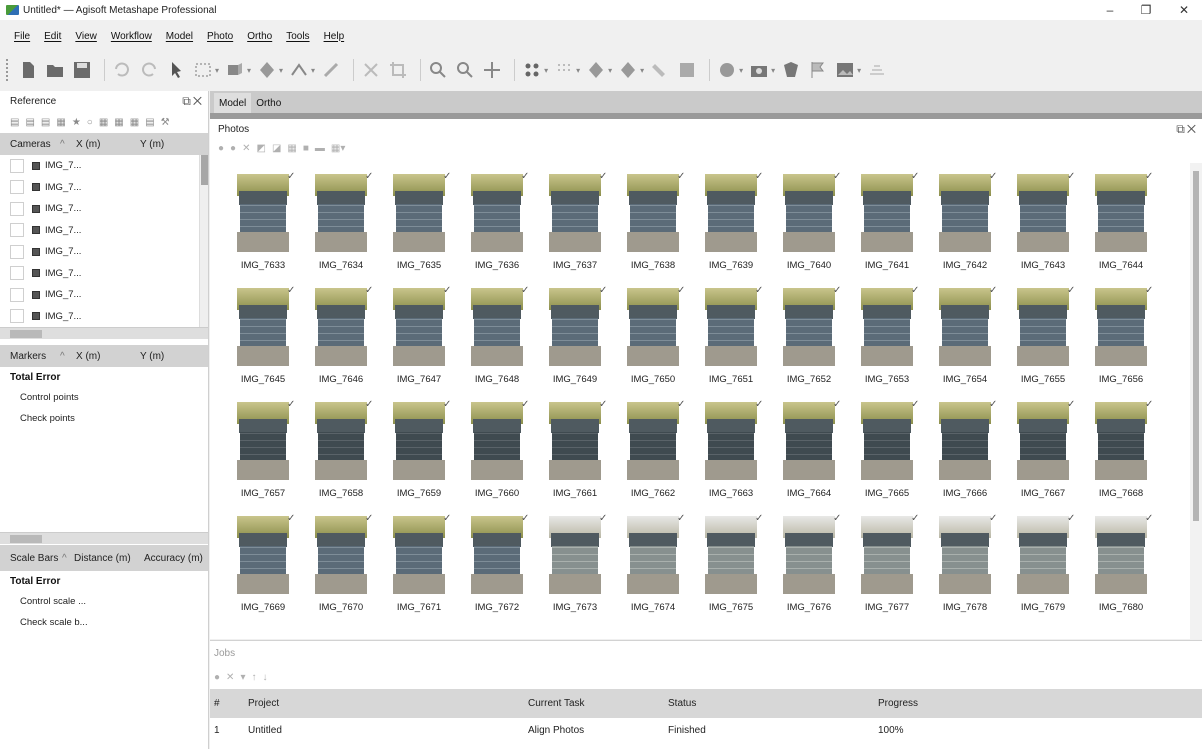 The width and height of the screenshot is (1202, 749). What do you see at coordinates (22, 36) in the screenshot?
I see `menu-file: File` at bounding box center [22, 36].